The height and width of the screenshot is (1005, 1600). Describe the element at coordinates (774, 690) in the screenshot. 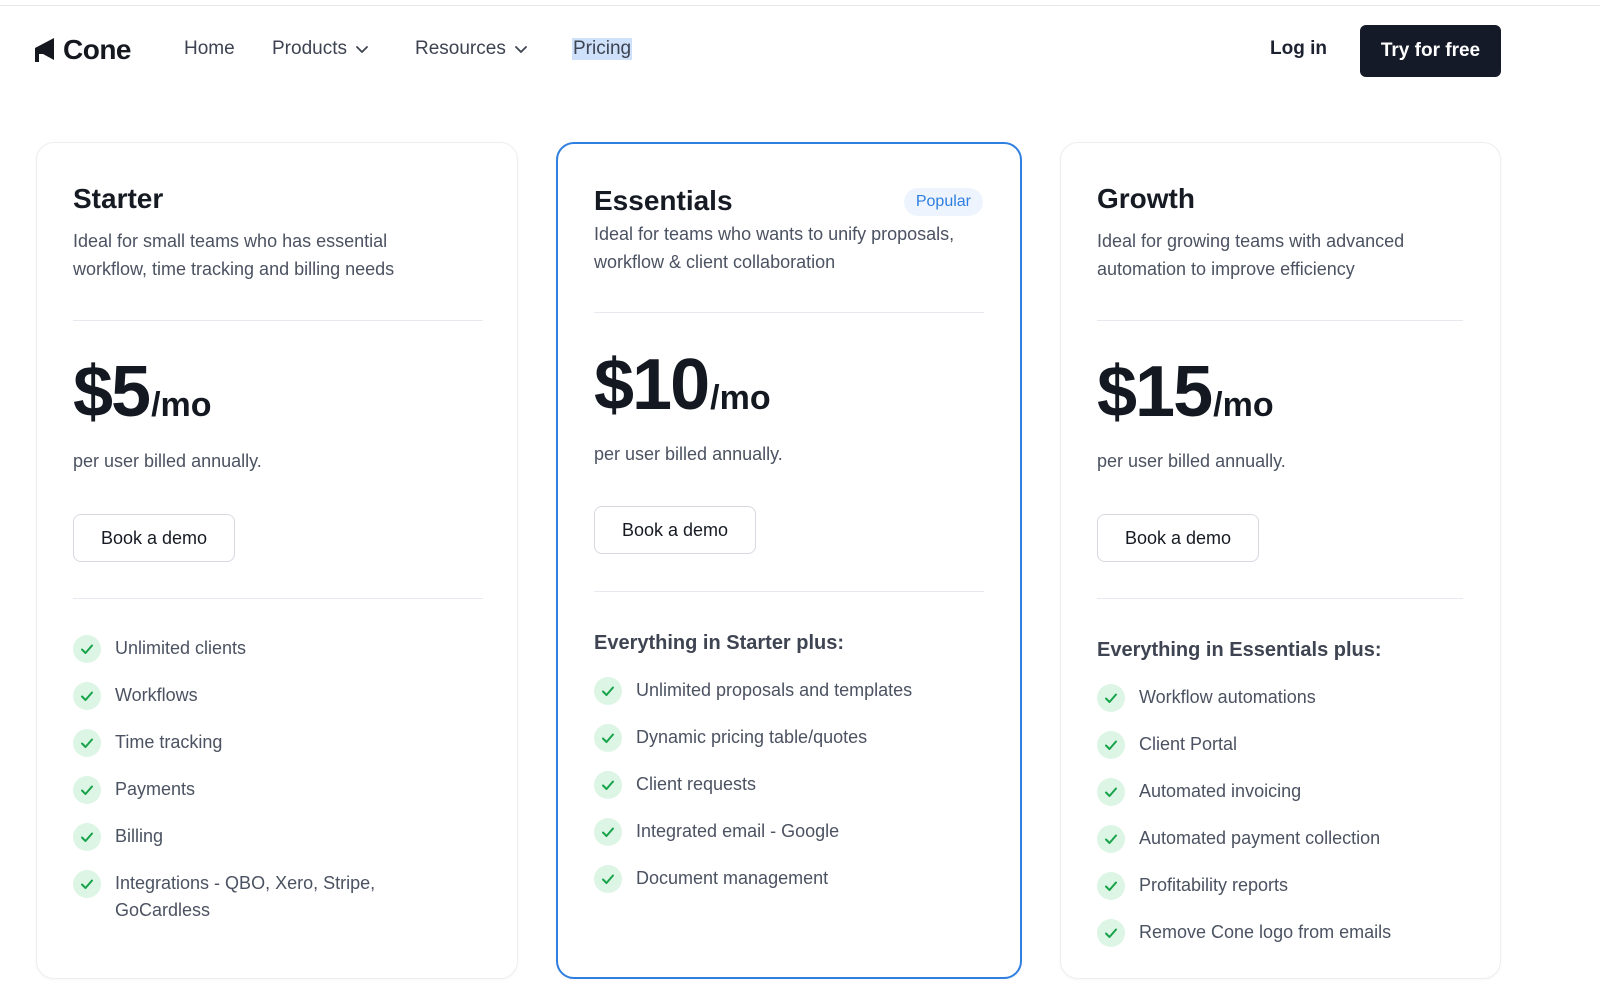

I see `feature-label: Unlimited proposals and templates` at that location.